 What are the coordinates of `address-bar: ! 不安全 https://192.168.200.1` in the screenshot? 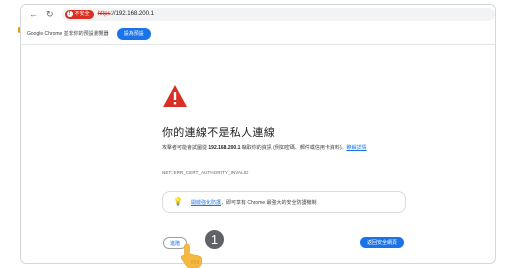 It's located at (278, 14).